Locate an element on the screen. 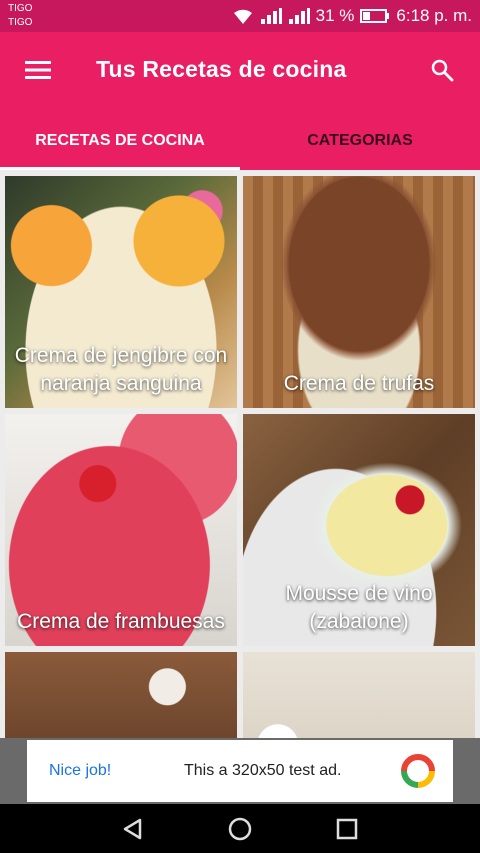  recents-button is located at coordinates (347, 829).